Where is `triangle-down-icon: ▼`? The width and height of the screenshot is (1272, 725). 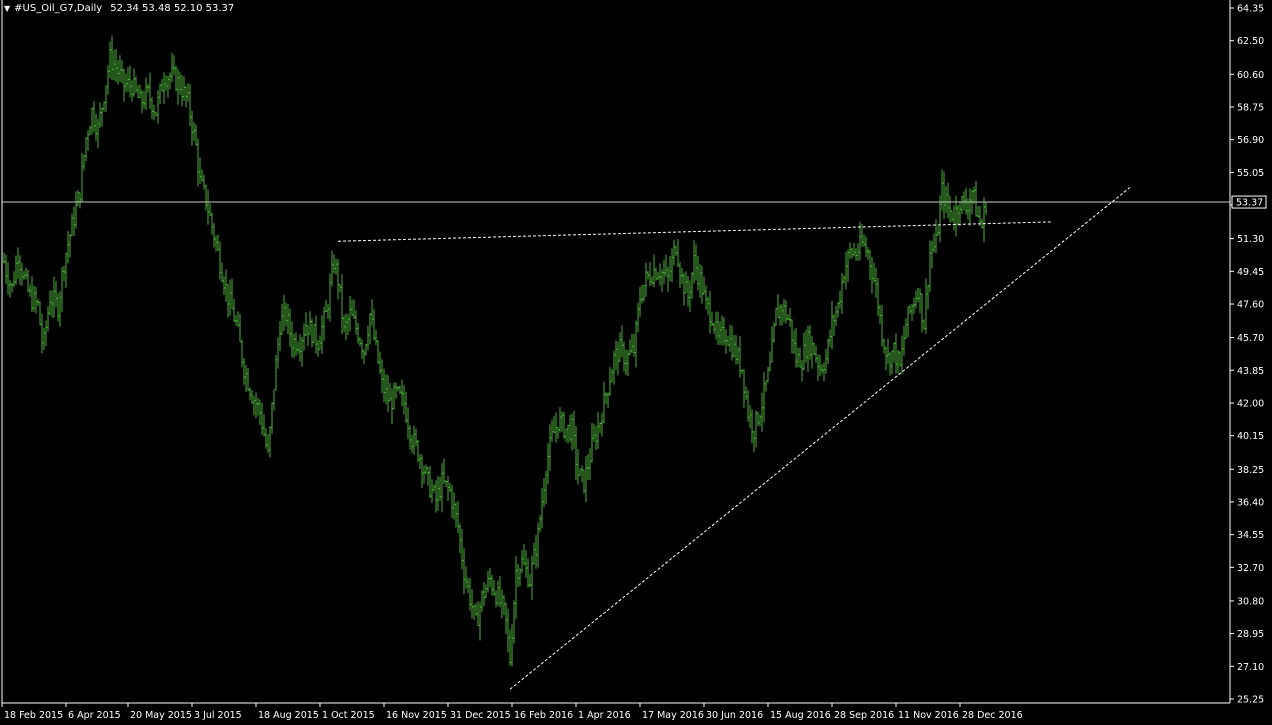 triangle-down-icon: ▼ is located at coordinates (7, 9).